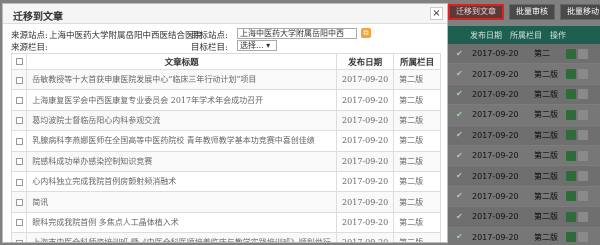 This screenshot has height=245, width=600. I want to click on bg-toolbar: 迁移到文章 批量审核 批量移动, so click(524, 13).